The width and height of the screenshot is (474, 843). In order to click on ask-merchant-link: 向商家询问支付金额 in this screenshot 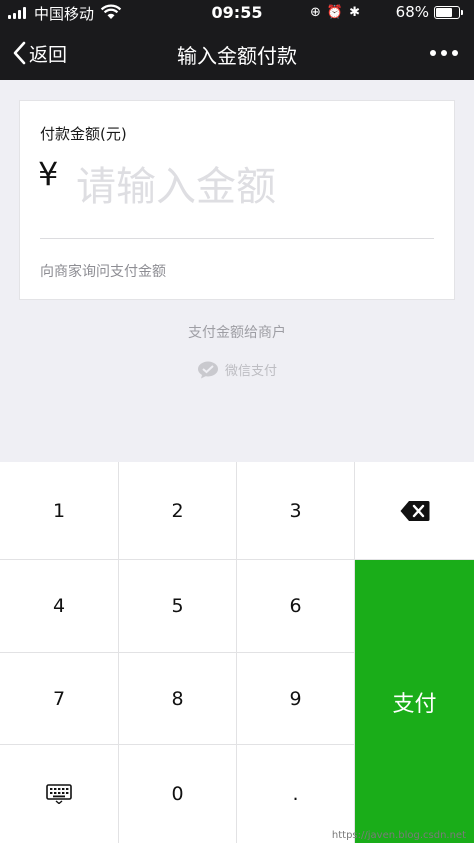, I will do `click(103, 271)`.